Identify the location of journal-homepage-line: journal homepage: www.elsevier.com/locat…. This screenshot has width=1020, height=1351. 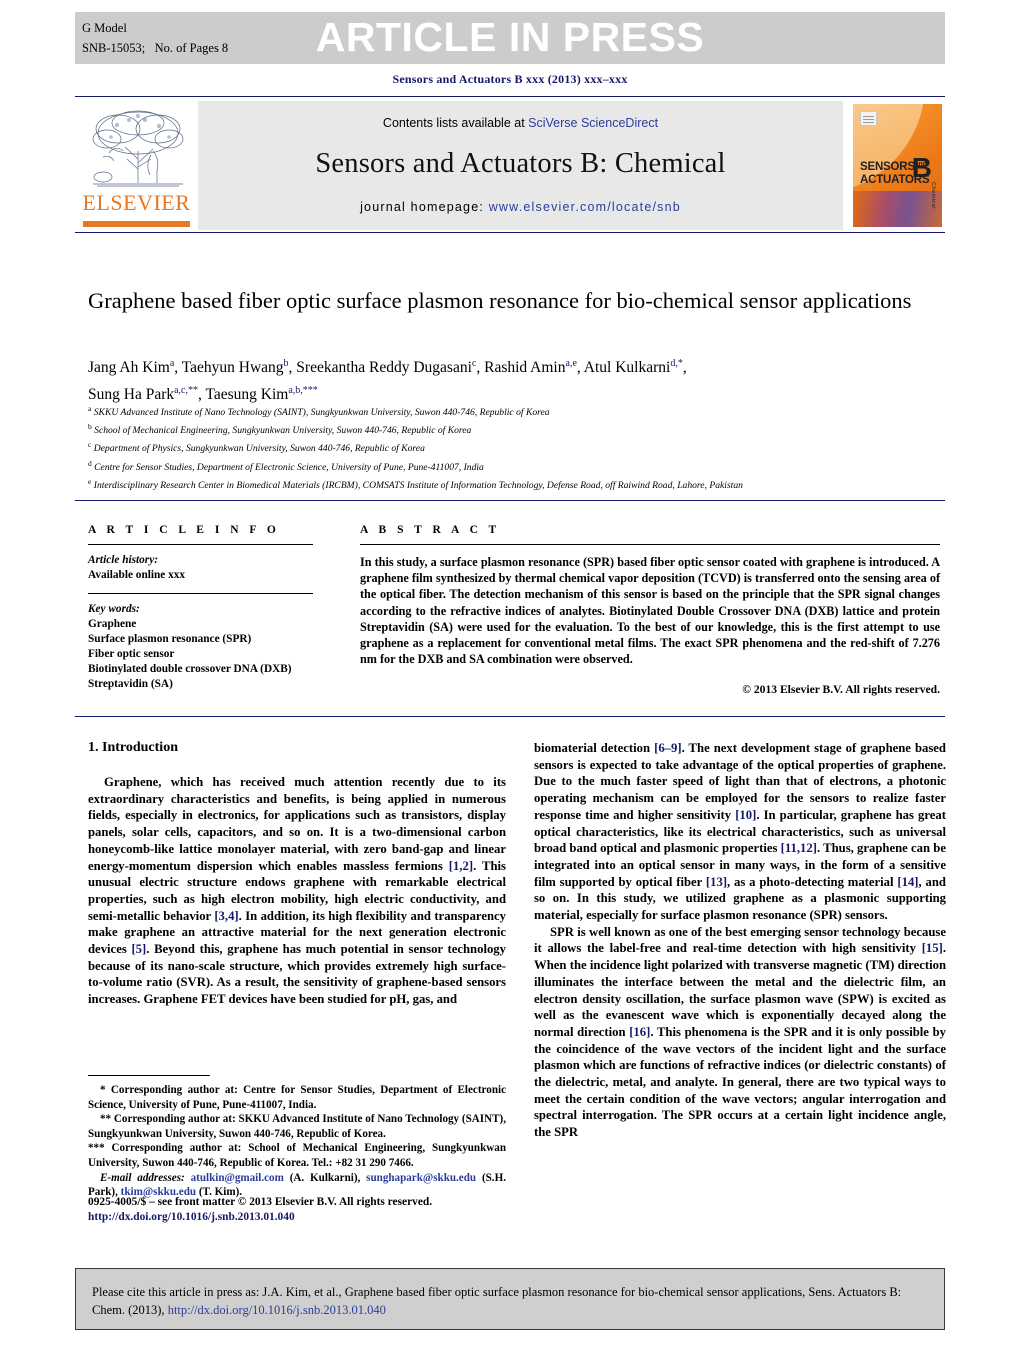
(520, 207).